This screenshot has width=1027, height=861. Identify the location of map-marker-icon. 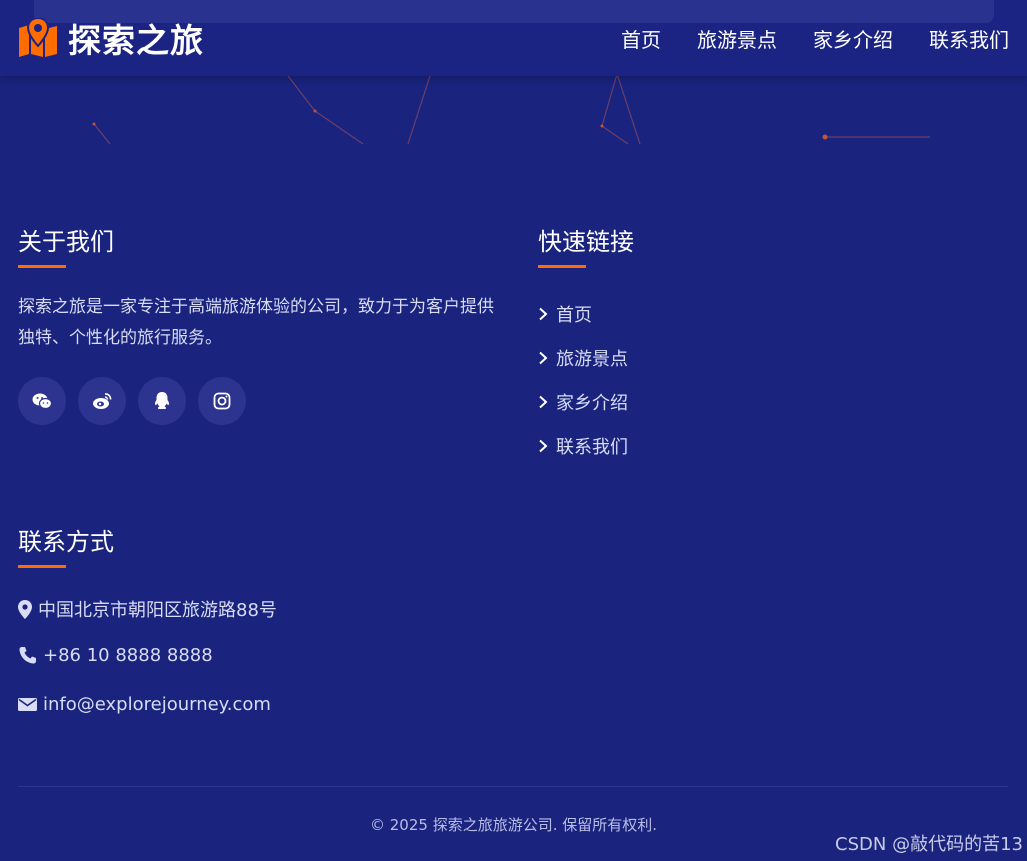
(25, 609).